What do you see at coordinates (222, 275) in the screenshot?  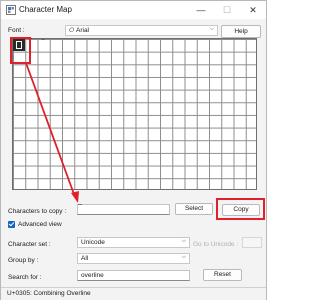 I see `reset-button: Reset` at bounding box center [222, 275].